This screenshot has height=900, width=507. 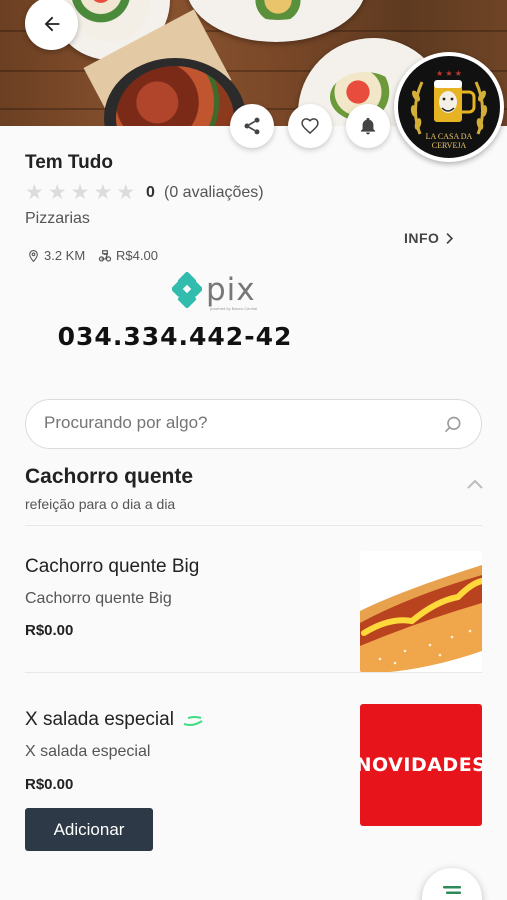 I want to click on pix-diamond-icon, so click(x=187, y=290).